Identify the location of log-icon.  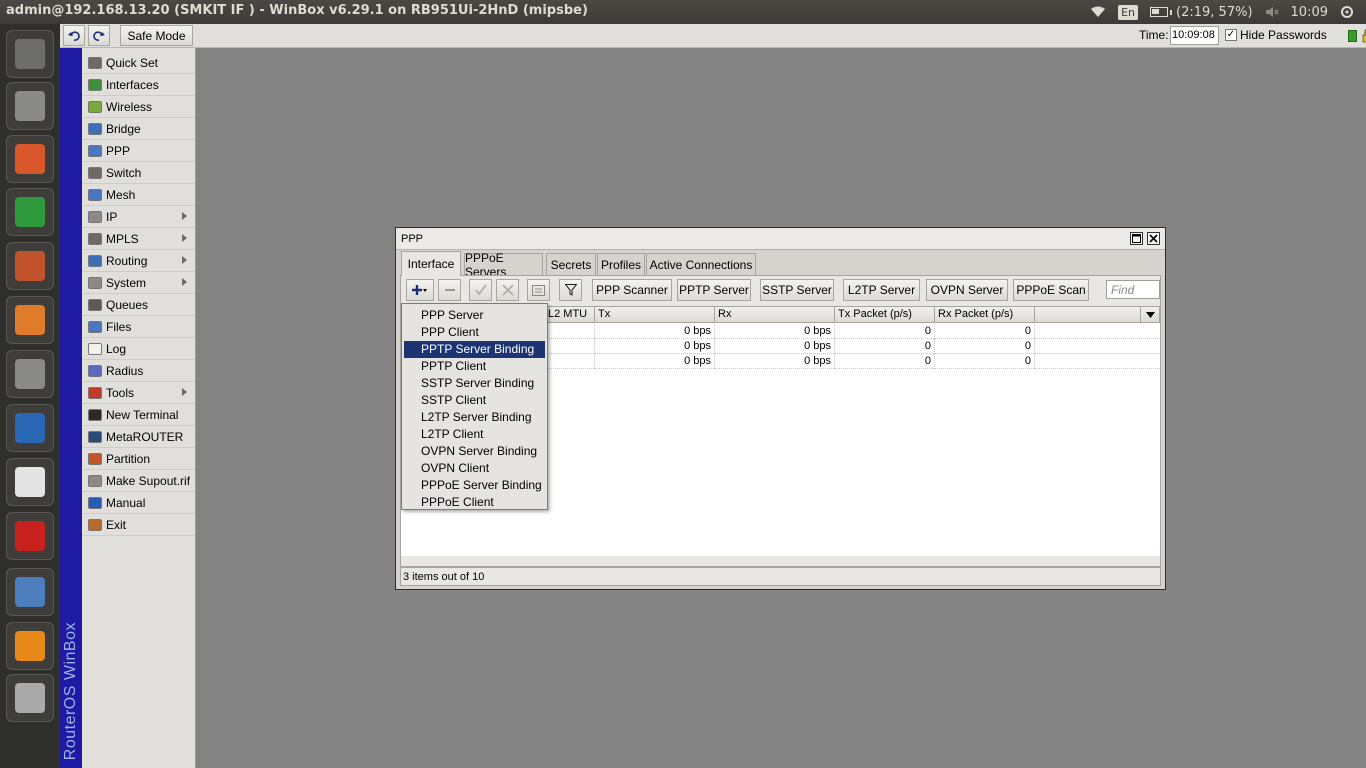
(95, 348).